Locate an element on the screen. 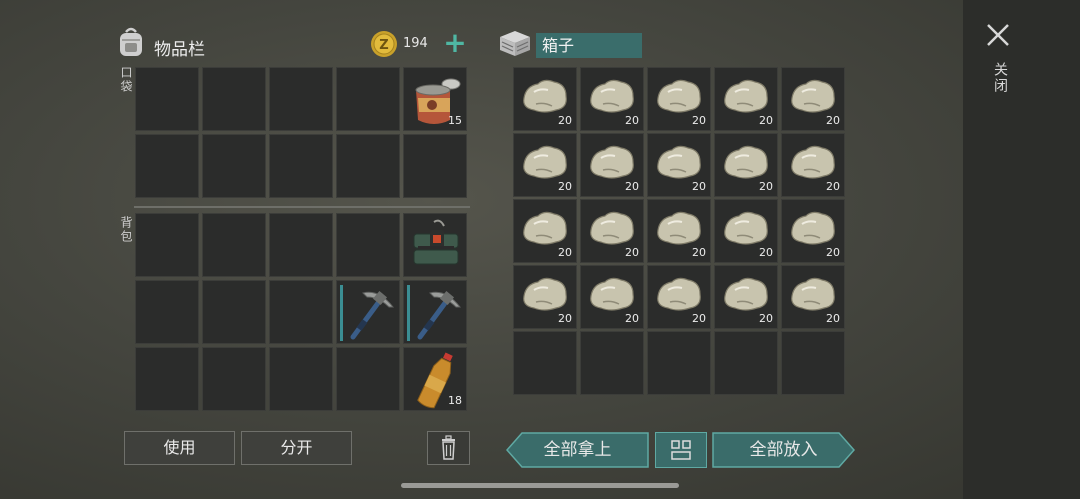 The height and width of the screenshot is (499, 1080). svg-text: Z is located at coordinates (383, 45).